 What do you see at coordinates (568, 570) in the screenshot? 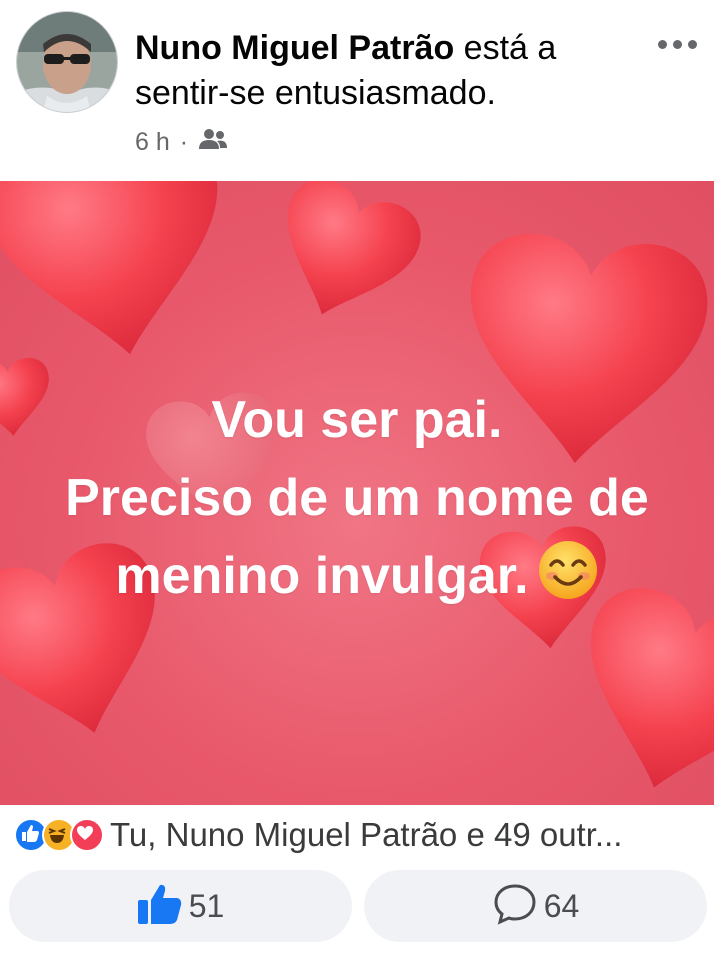
I see `smiling-face-icon` at bounding box center [568, 570].